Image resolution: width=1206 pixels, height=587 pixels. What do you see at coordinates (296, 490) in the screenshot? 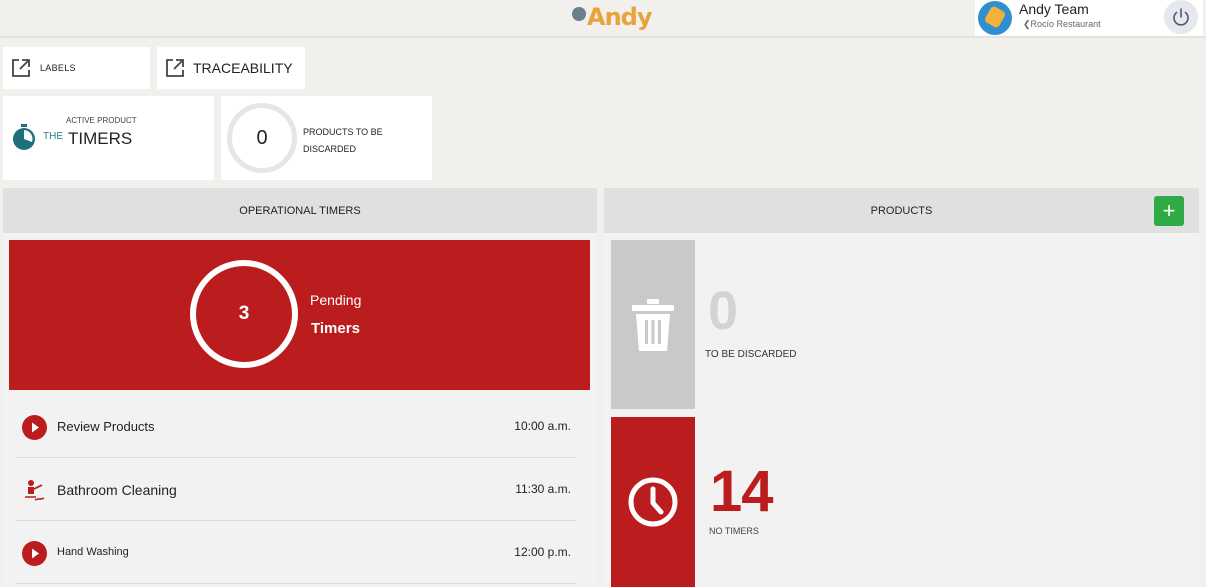
I see `timer-row: Bathroom Cleaning 11:30 a.m.` at bounding box center [296, 490].